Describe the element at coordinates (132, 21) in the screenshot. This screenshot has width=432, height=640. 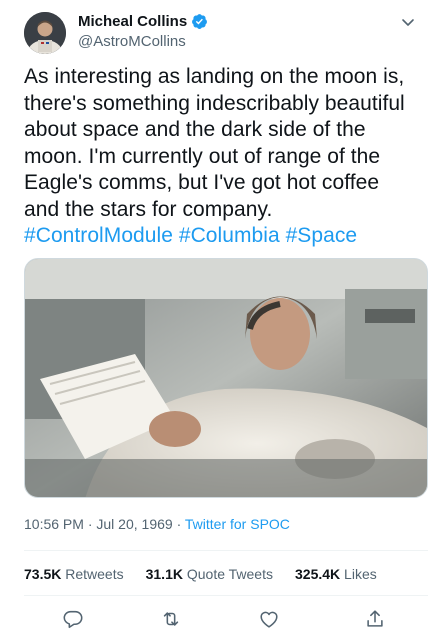
I see `display-name: Micheal Collins` at that location.